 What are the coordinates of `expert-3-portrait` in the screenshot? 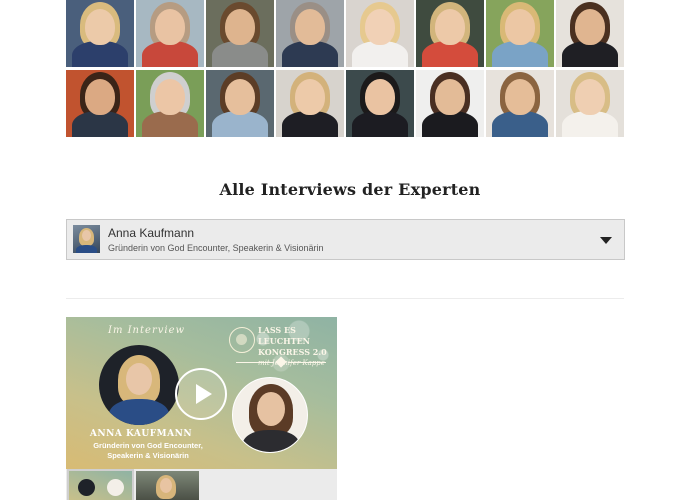 It's located at (240, 33).